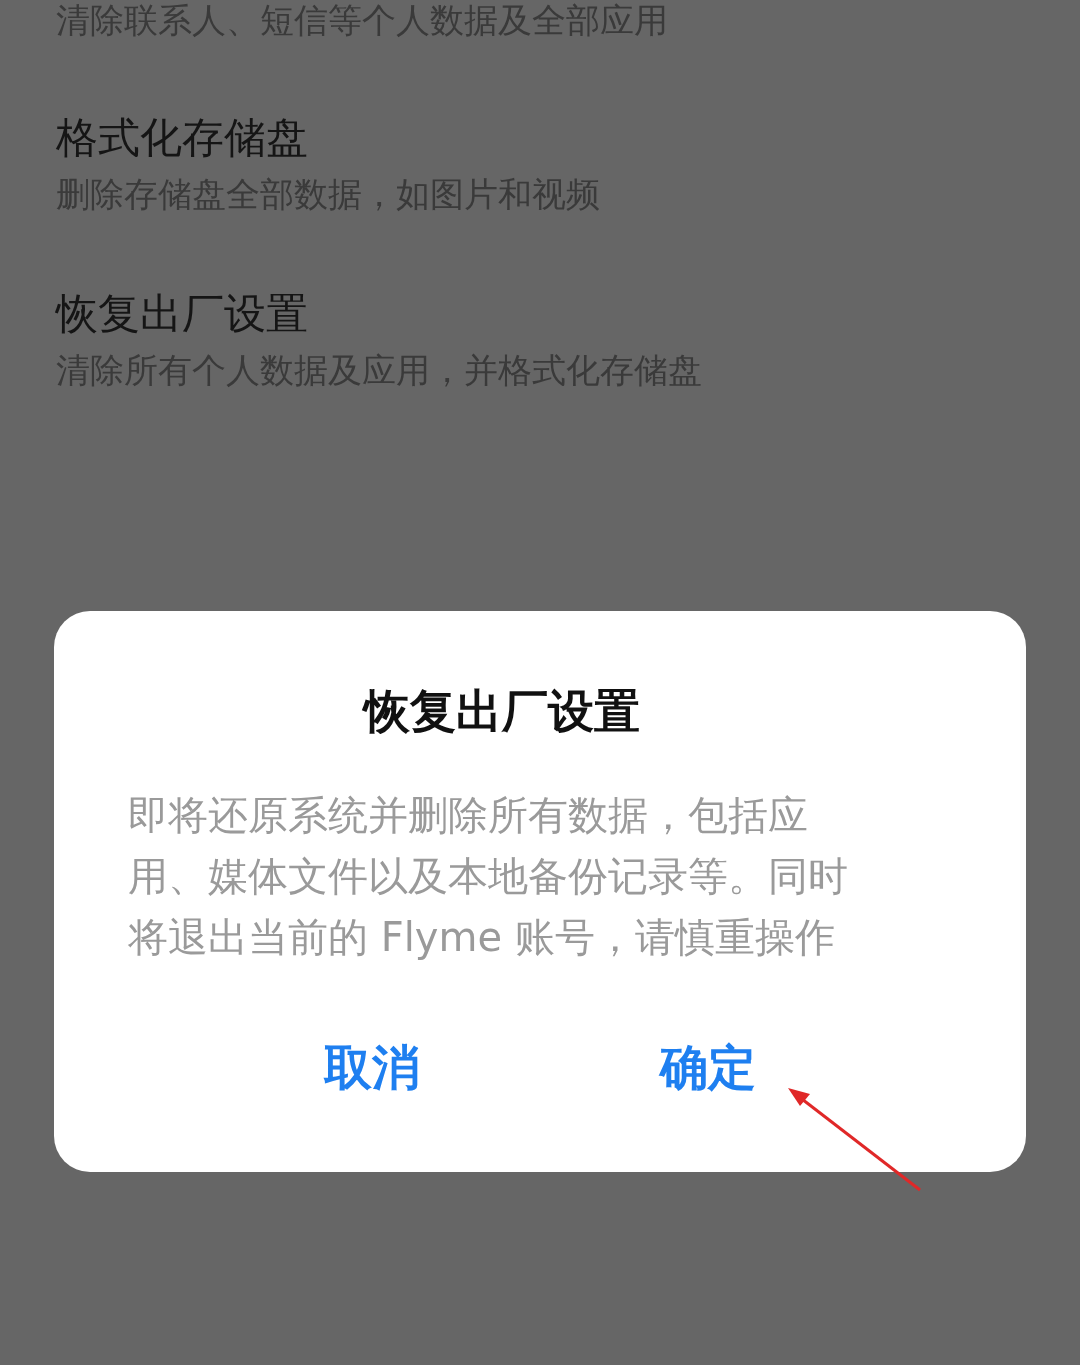  What do you see at coordinates (501, 711) in the screenshot?
I see `dialog-title: 恢复出厂设置` at bounding box center [501, 711].